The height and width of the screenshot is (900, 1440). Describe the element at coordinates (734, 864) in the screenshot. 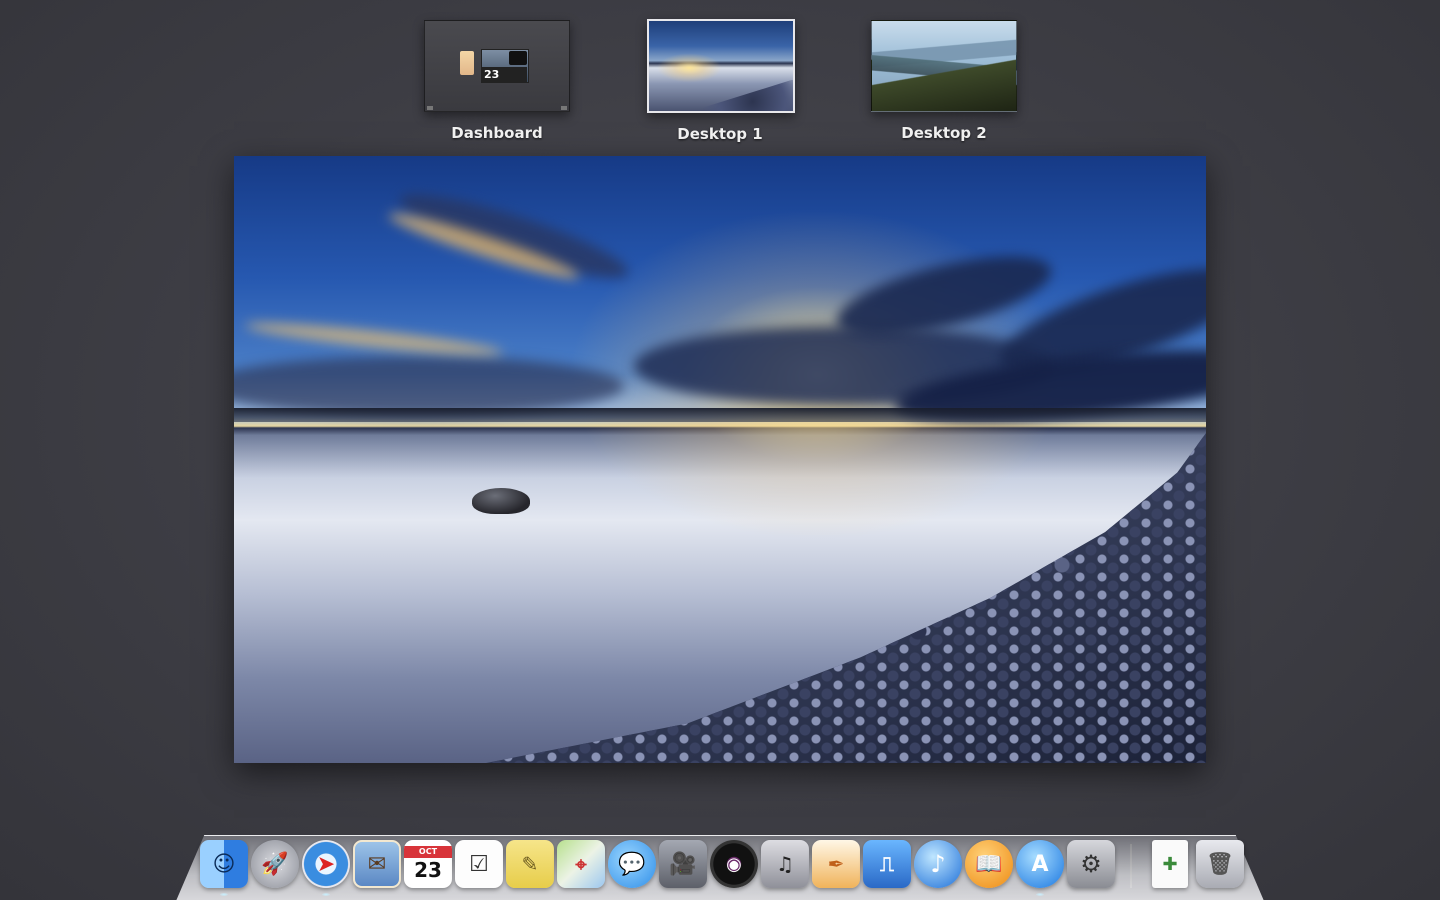

I see `photo-booth-icon: ◉` at that location.